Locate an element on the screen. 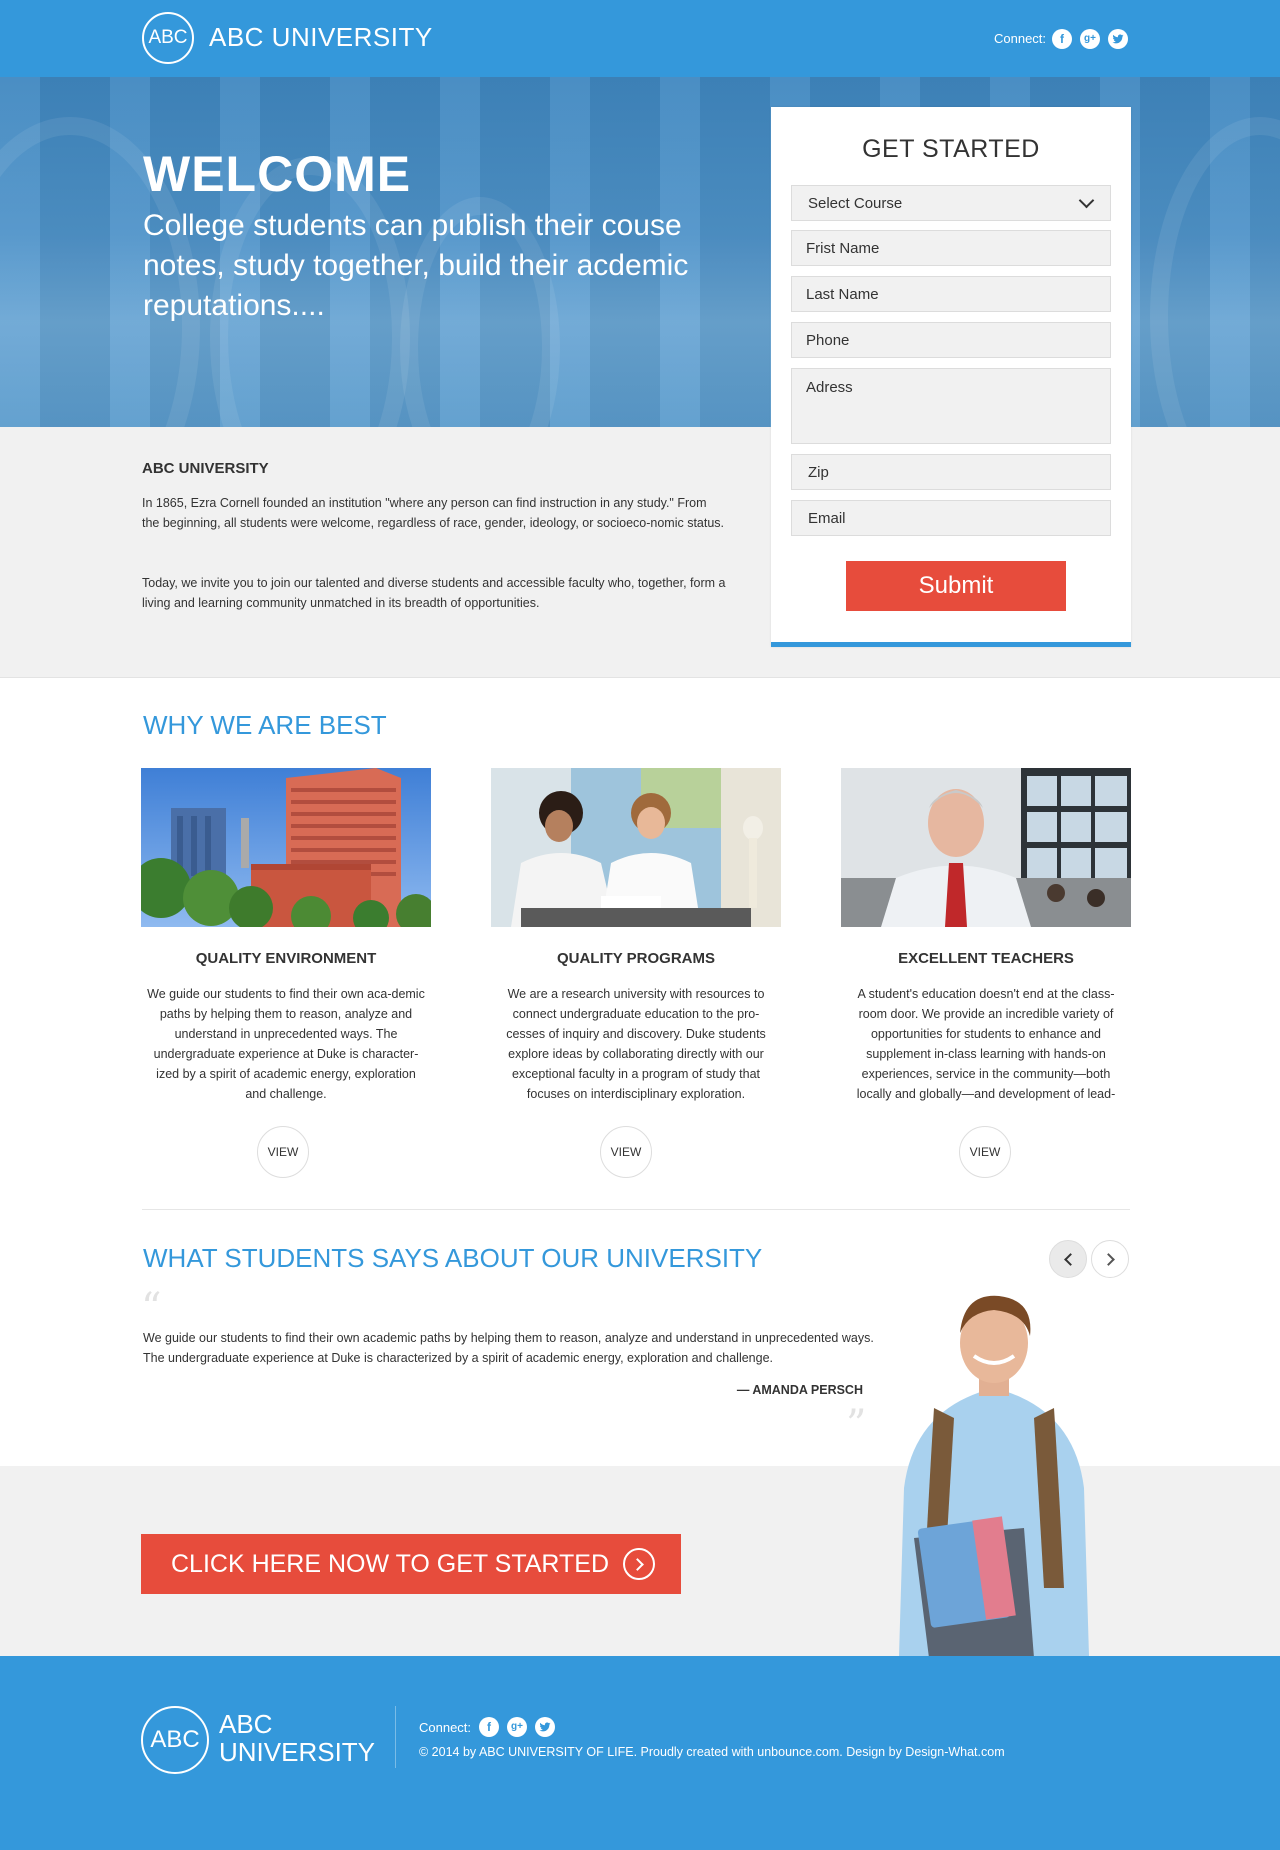 The height and width of the screenshot is (1850, 1280). prev-testimonial-button is located at coordinates (1068, 1259).